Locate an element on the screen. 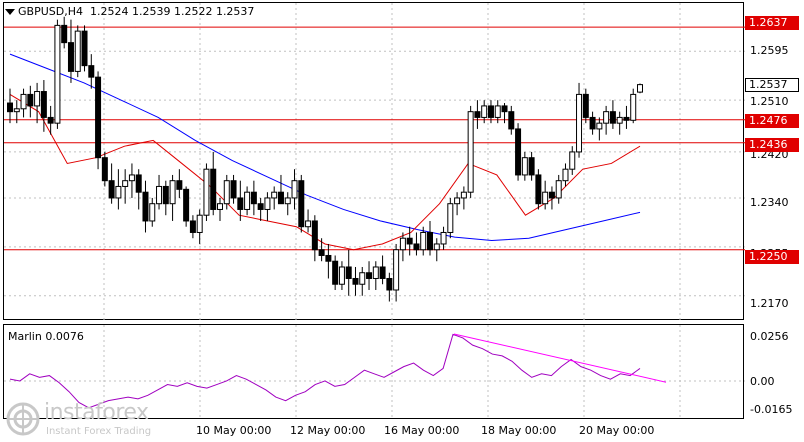  price-axis-label: 1.2510 is located at coordinates (769, 101).